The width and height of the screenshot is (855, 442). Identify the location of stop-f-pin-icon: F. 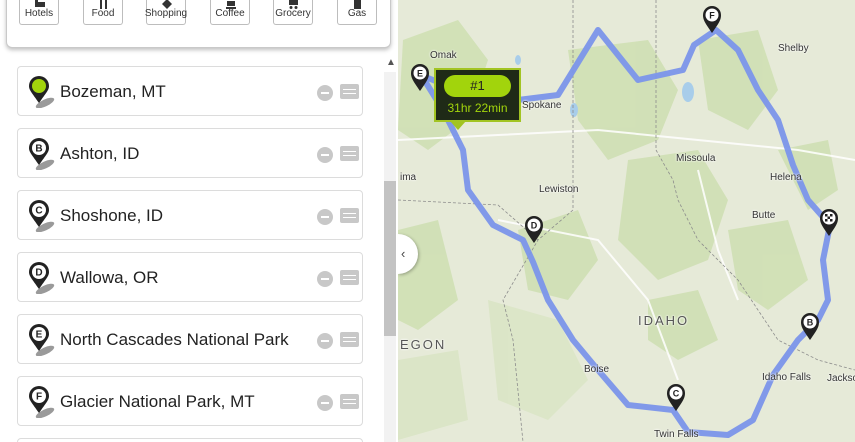
(42, 402).